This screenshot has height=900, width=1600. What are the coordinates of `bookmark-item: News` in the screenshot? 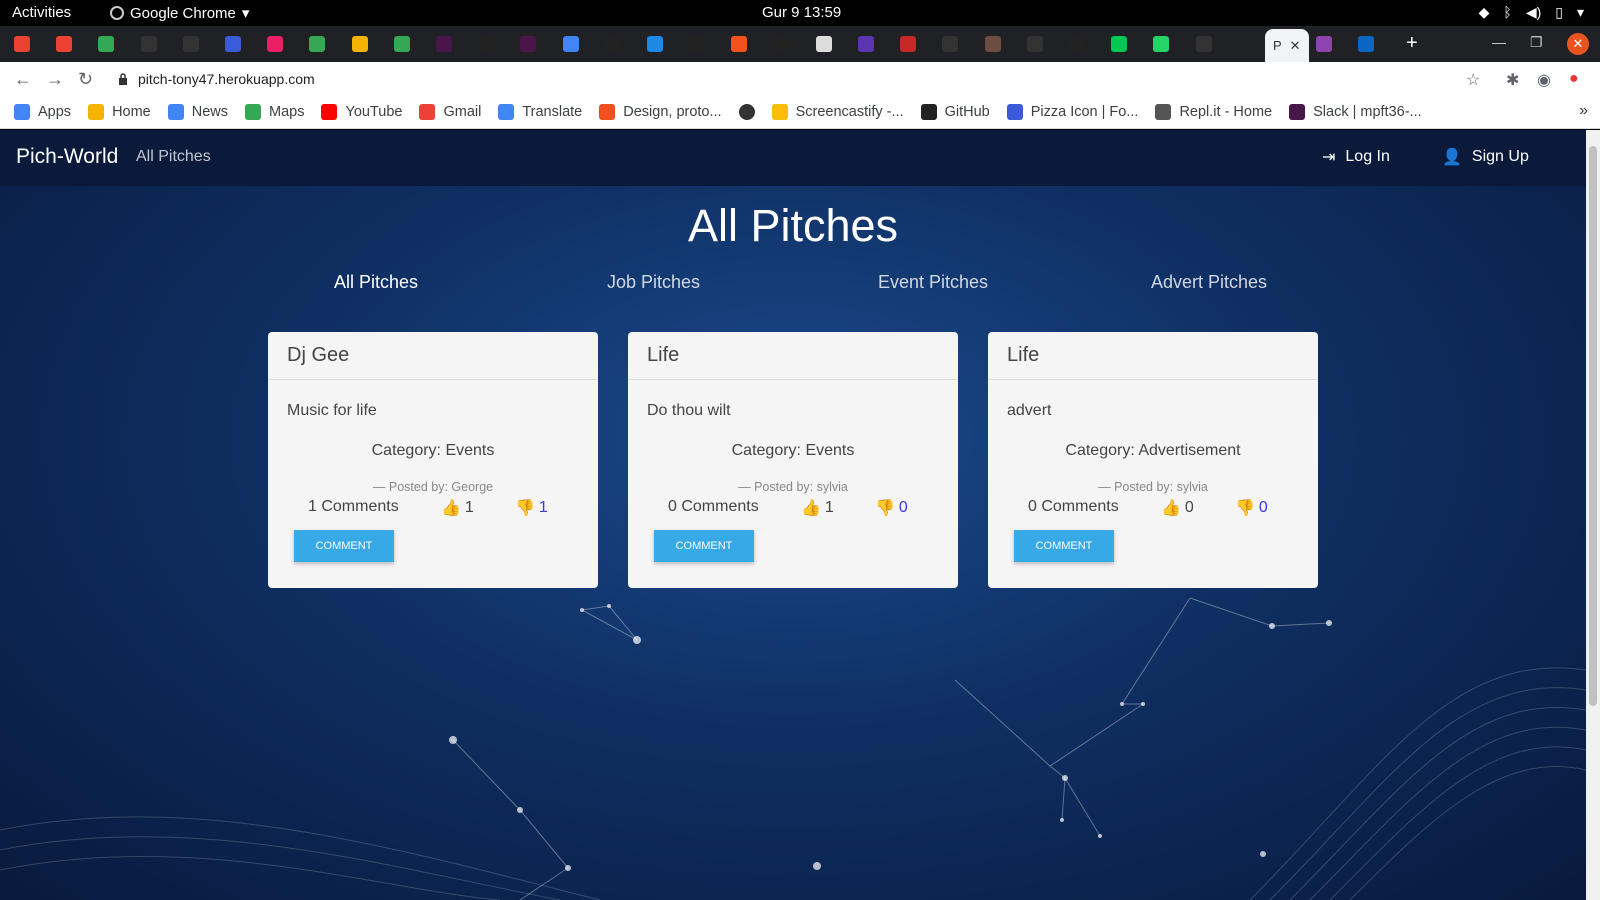 It's located at (197, 112).